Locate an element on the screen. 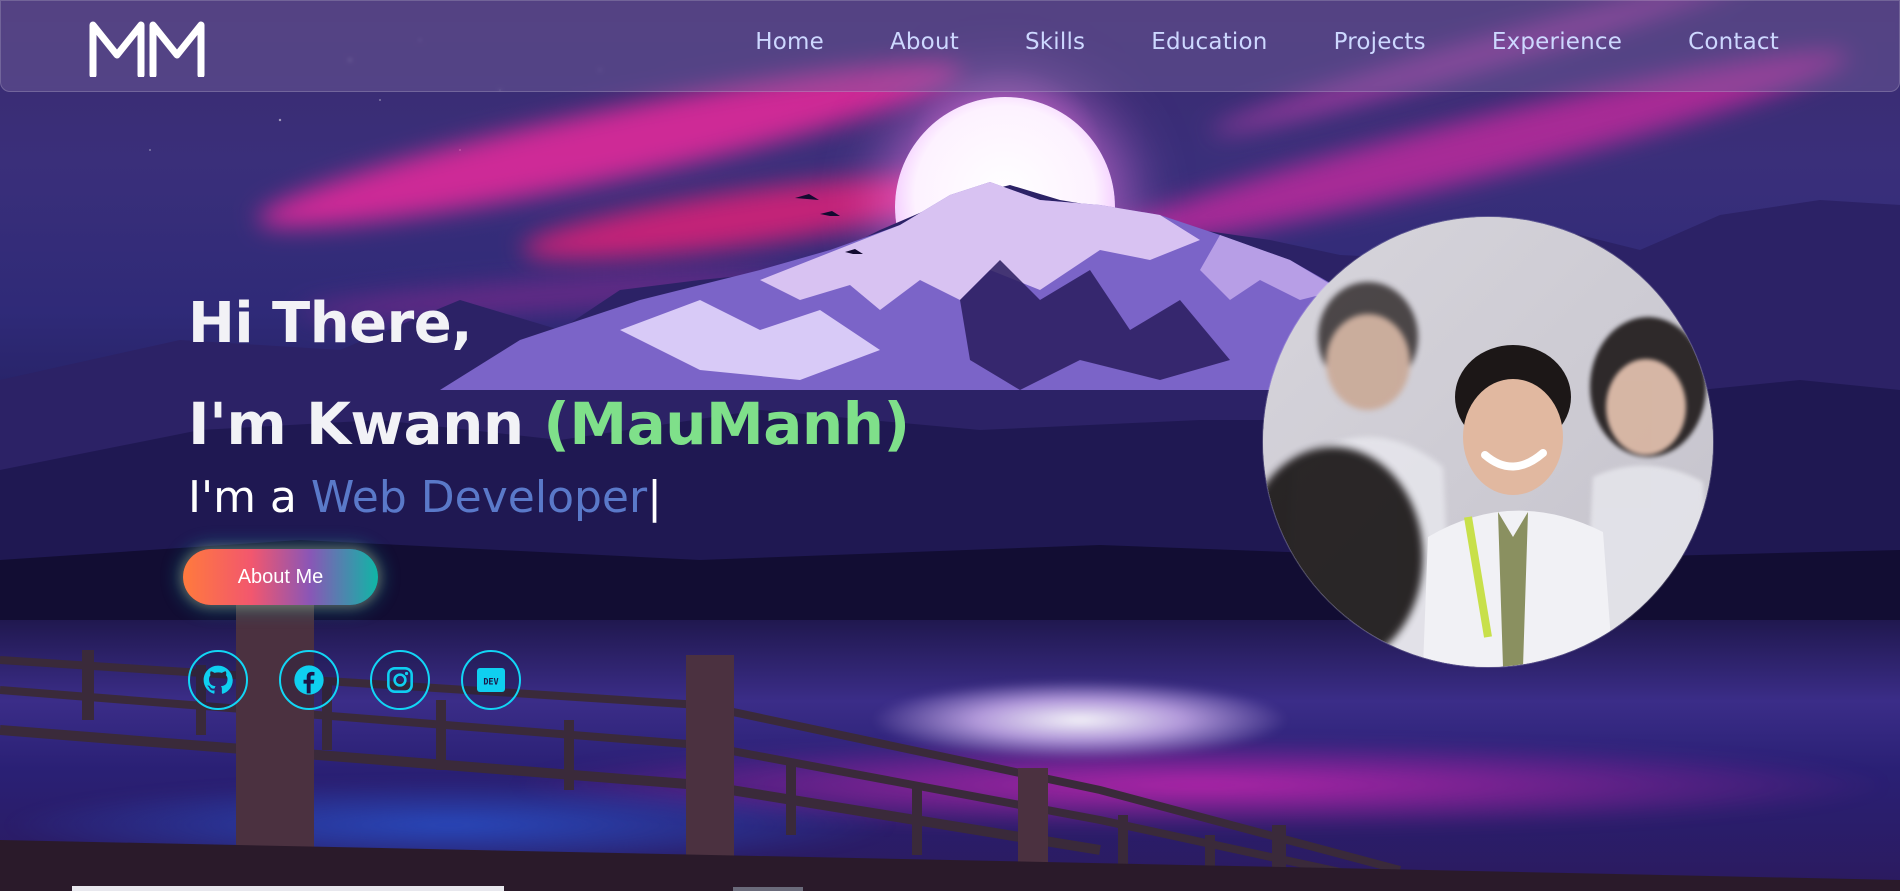 This screenshot has height=891, width=1900. nav-projects: Projects is located at coordinates (1380, 42).